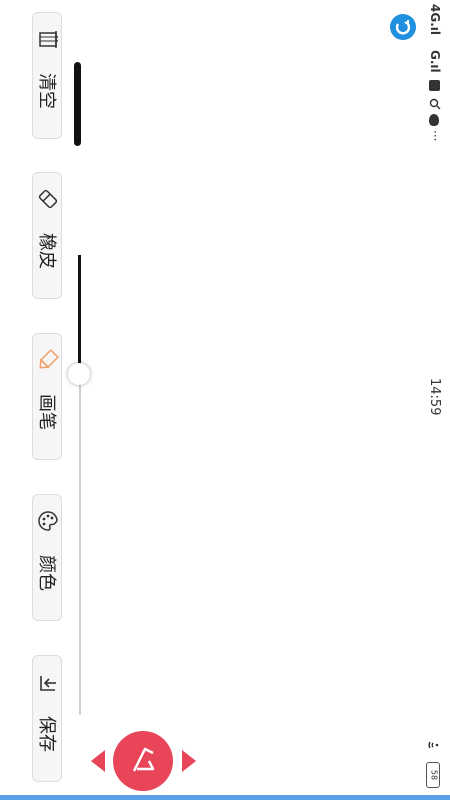 Image resolution: width=450 pixels, height=800 pixels. I want to click on palette-icon, so click(48, 521).